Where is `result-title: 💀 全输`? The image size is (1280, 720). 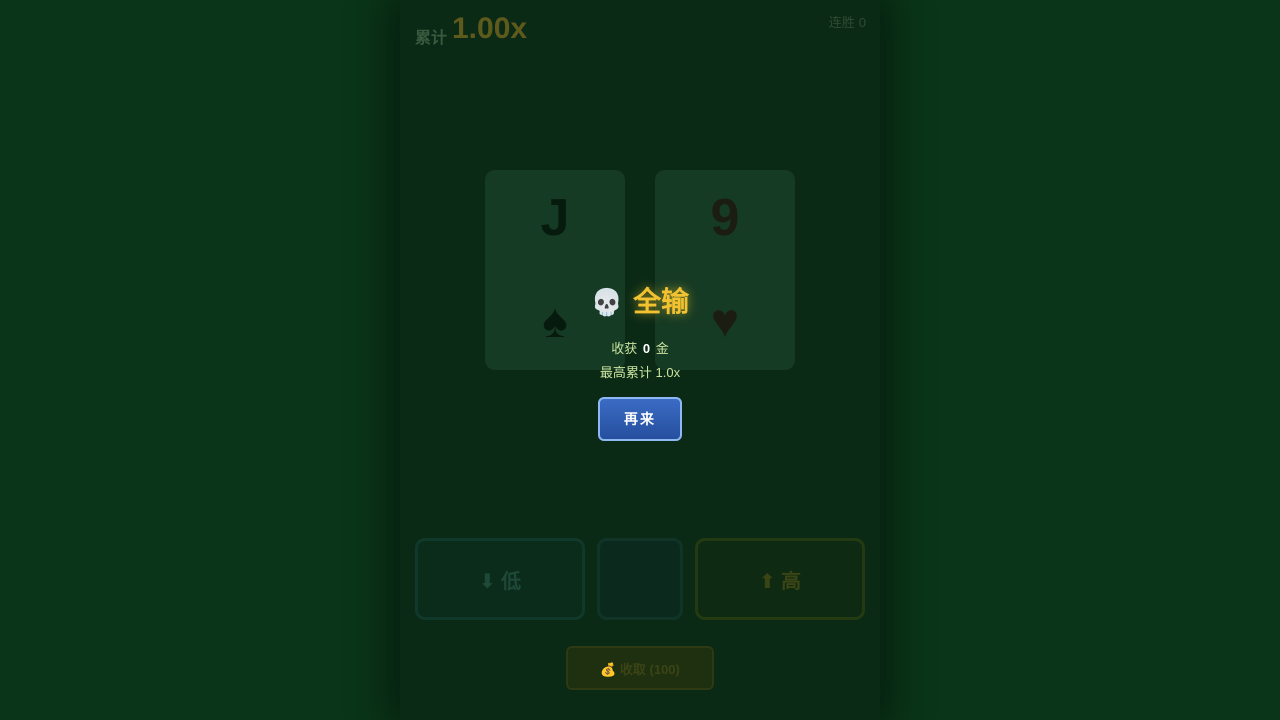 result-title: 💀 全输 is located at coordinates (640, 300).